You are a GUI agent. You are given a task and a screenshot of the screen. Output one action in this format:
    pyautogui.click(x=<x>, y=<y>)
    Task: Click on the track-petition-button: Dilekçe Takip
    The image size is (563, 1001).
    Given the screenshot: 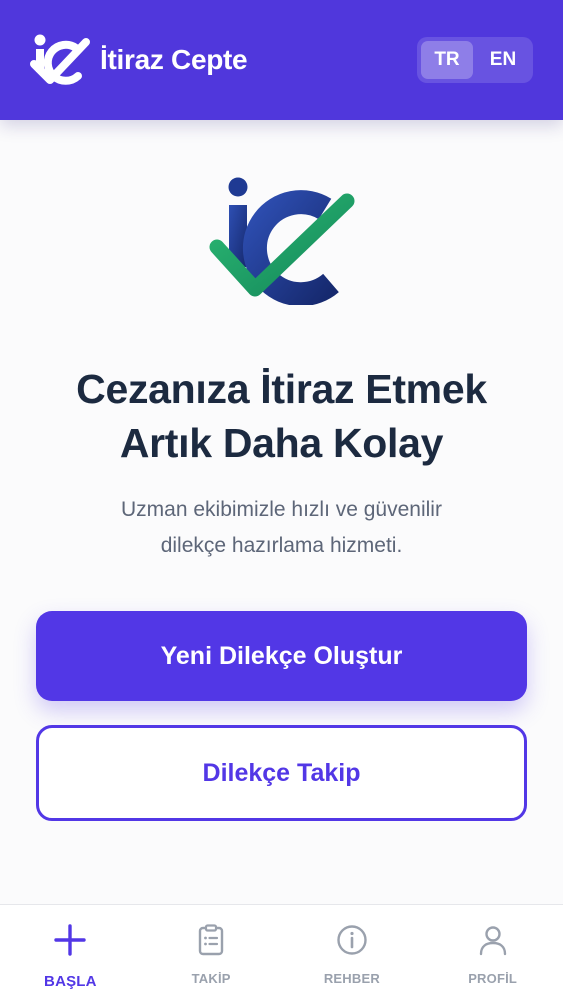 What is the action you would take?
    pyautogui.click(x=281, y=773)
    